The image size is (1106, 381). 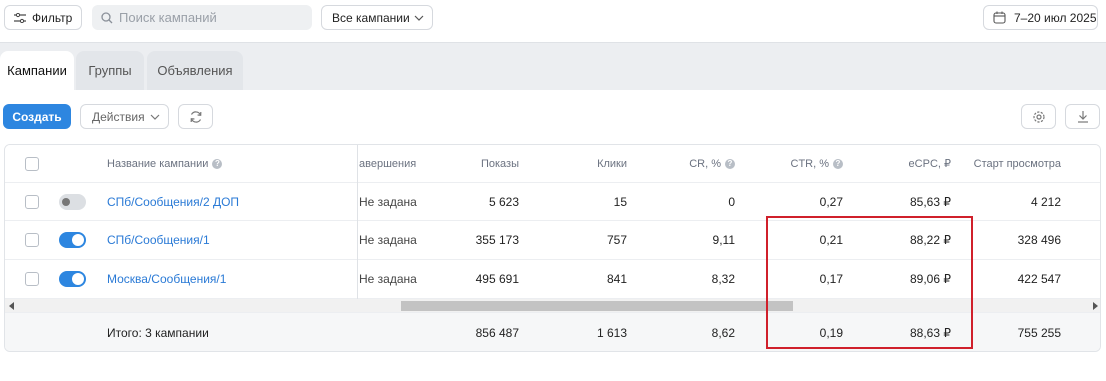 I want to click on impressions: 355 173, so click(x=497, y=240).